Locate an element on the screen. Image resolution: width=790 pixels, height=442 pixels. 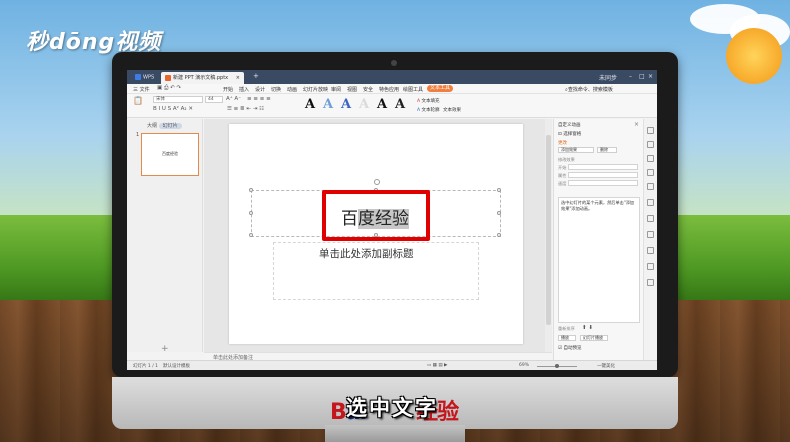
font-size-buttons: A⁺ A⁻ is located at coordinates (233, 99).